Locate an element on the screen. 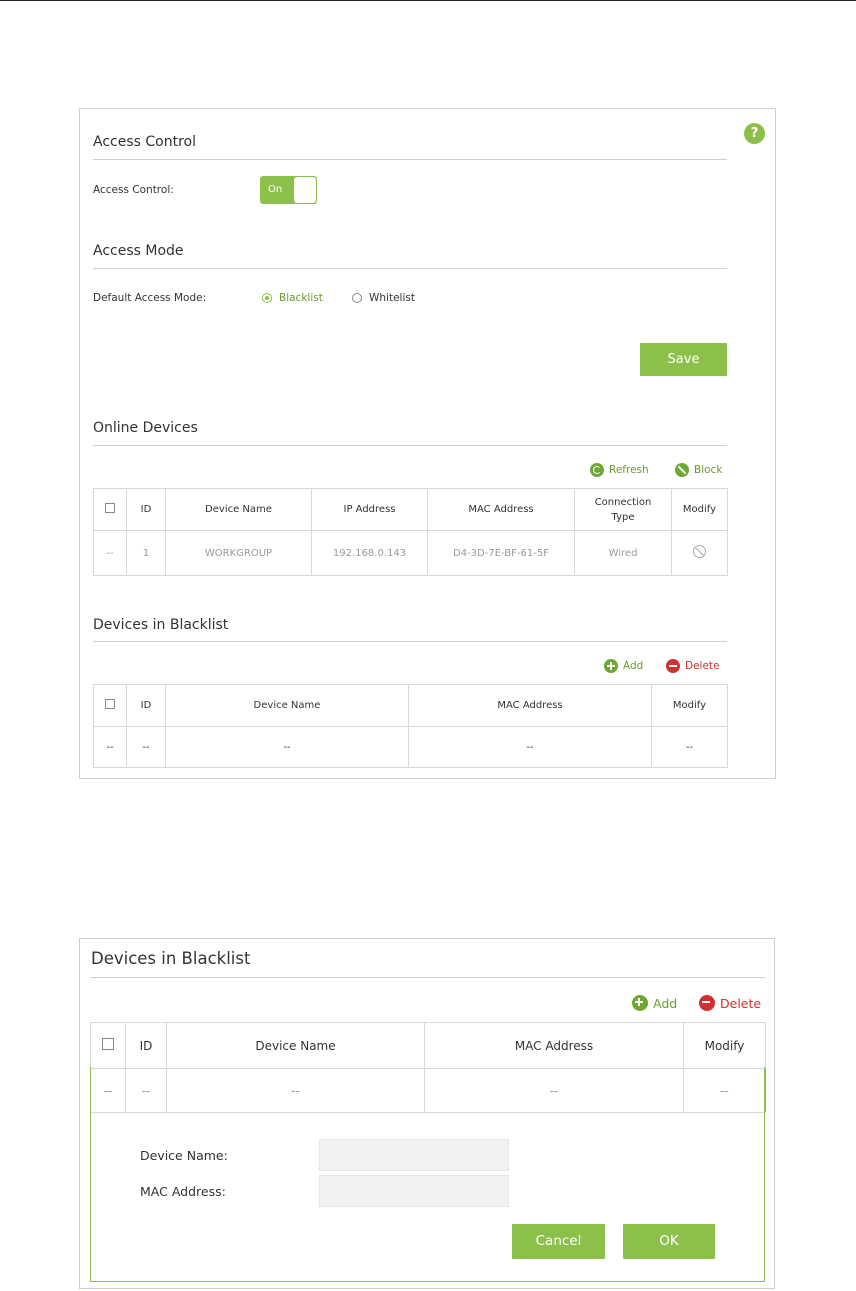  block-label: Block is located at coordinates (708, 470).